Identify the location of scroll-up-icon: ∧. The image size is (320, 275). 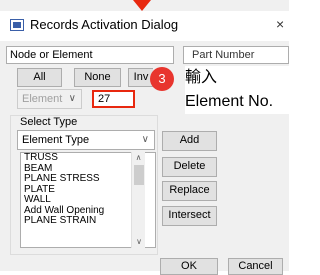
(138, 158).